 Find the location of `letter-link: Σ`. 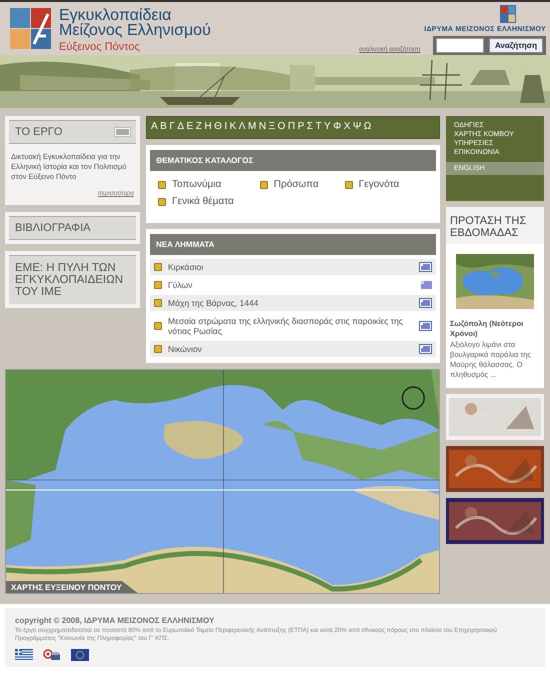

letter-link: Σ is located at coordinates (309, 126).